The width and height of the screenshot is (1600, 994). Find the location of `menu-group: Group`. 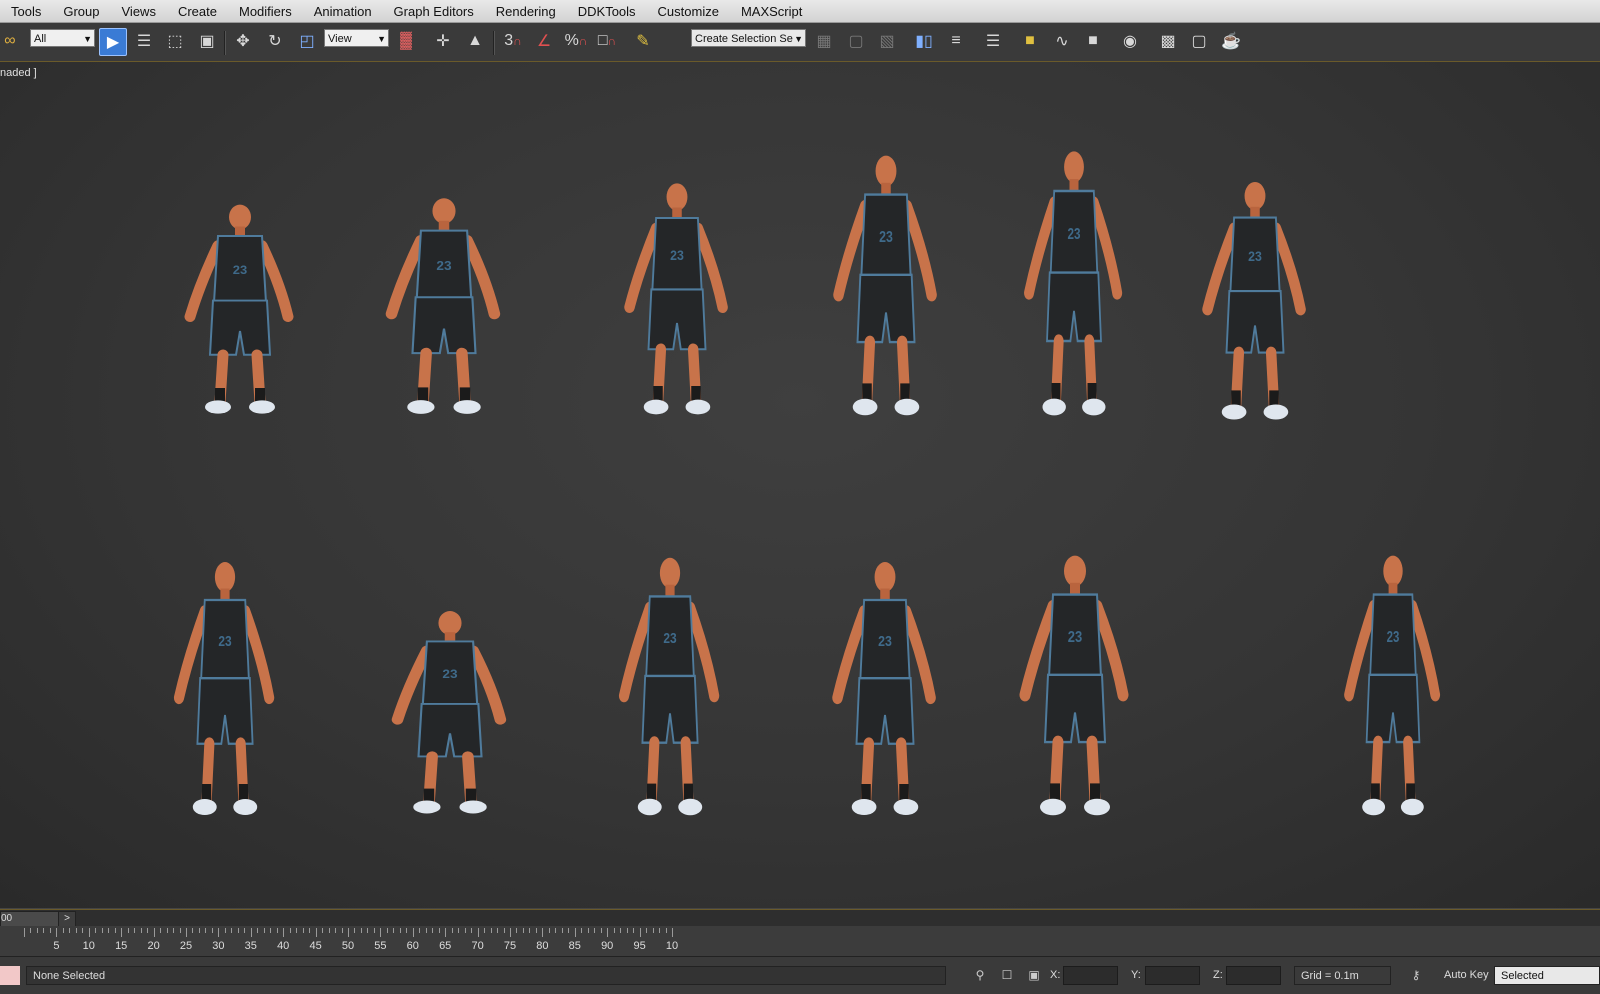

menu-group: Group is located at coordinates (81, 11).